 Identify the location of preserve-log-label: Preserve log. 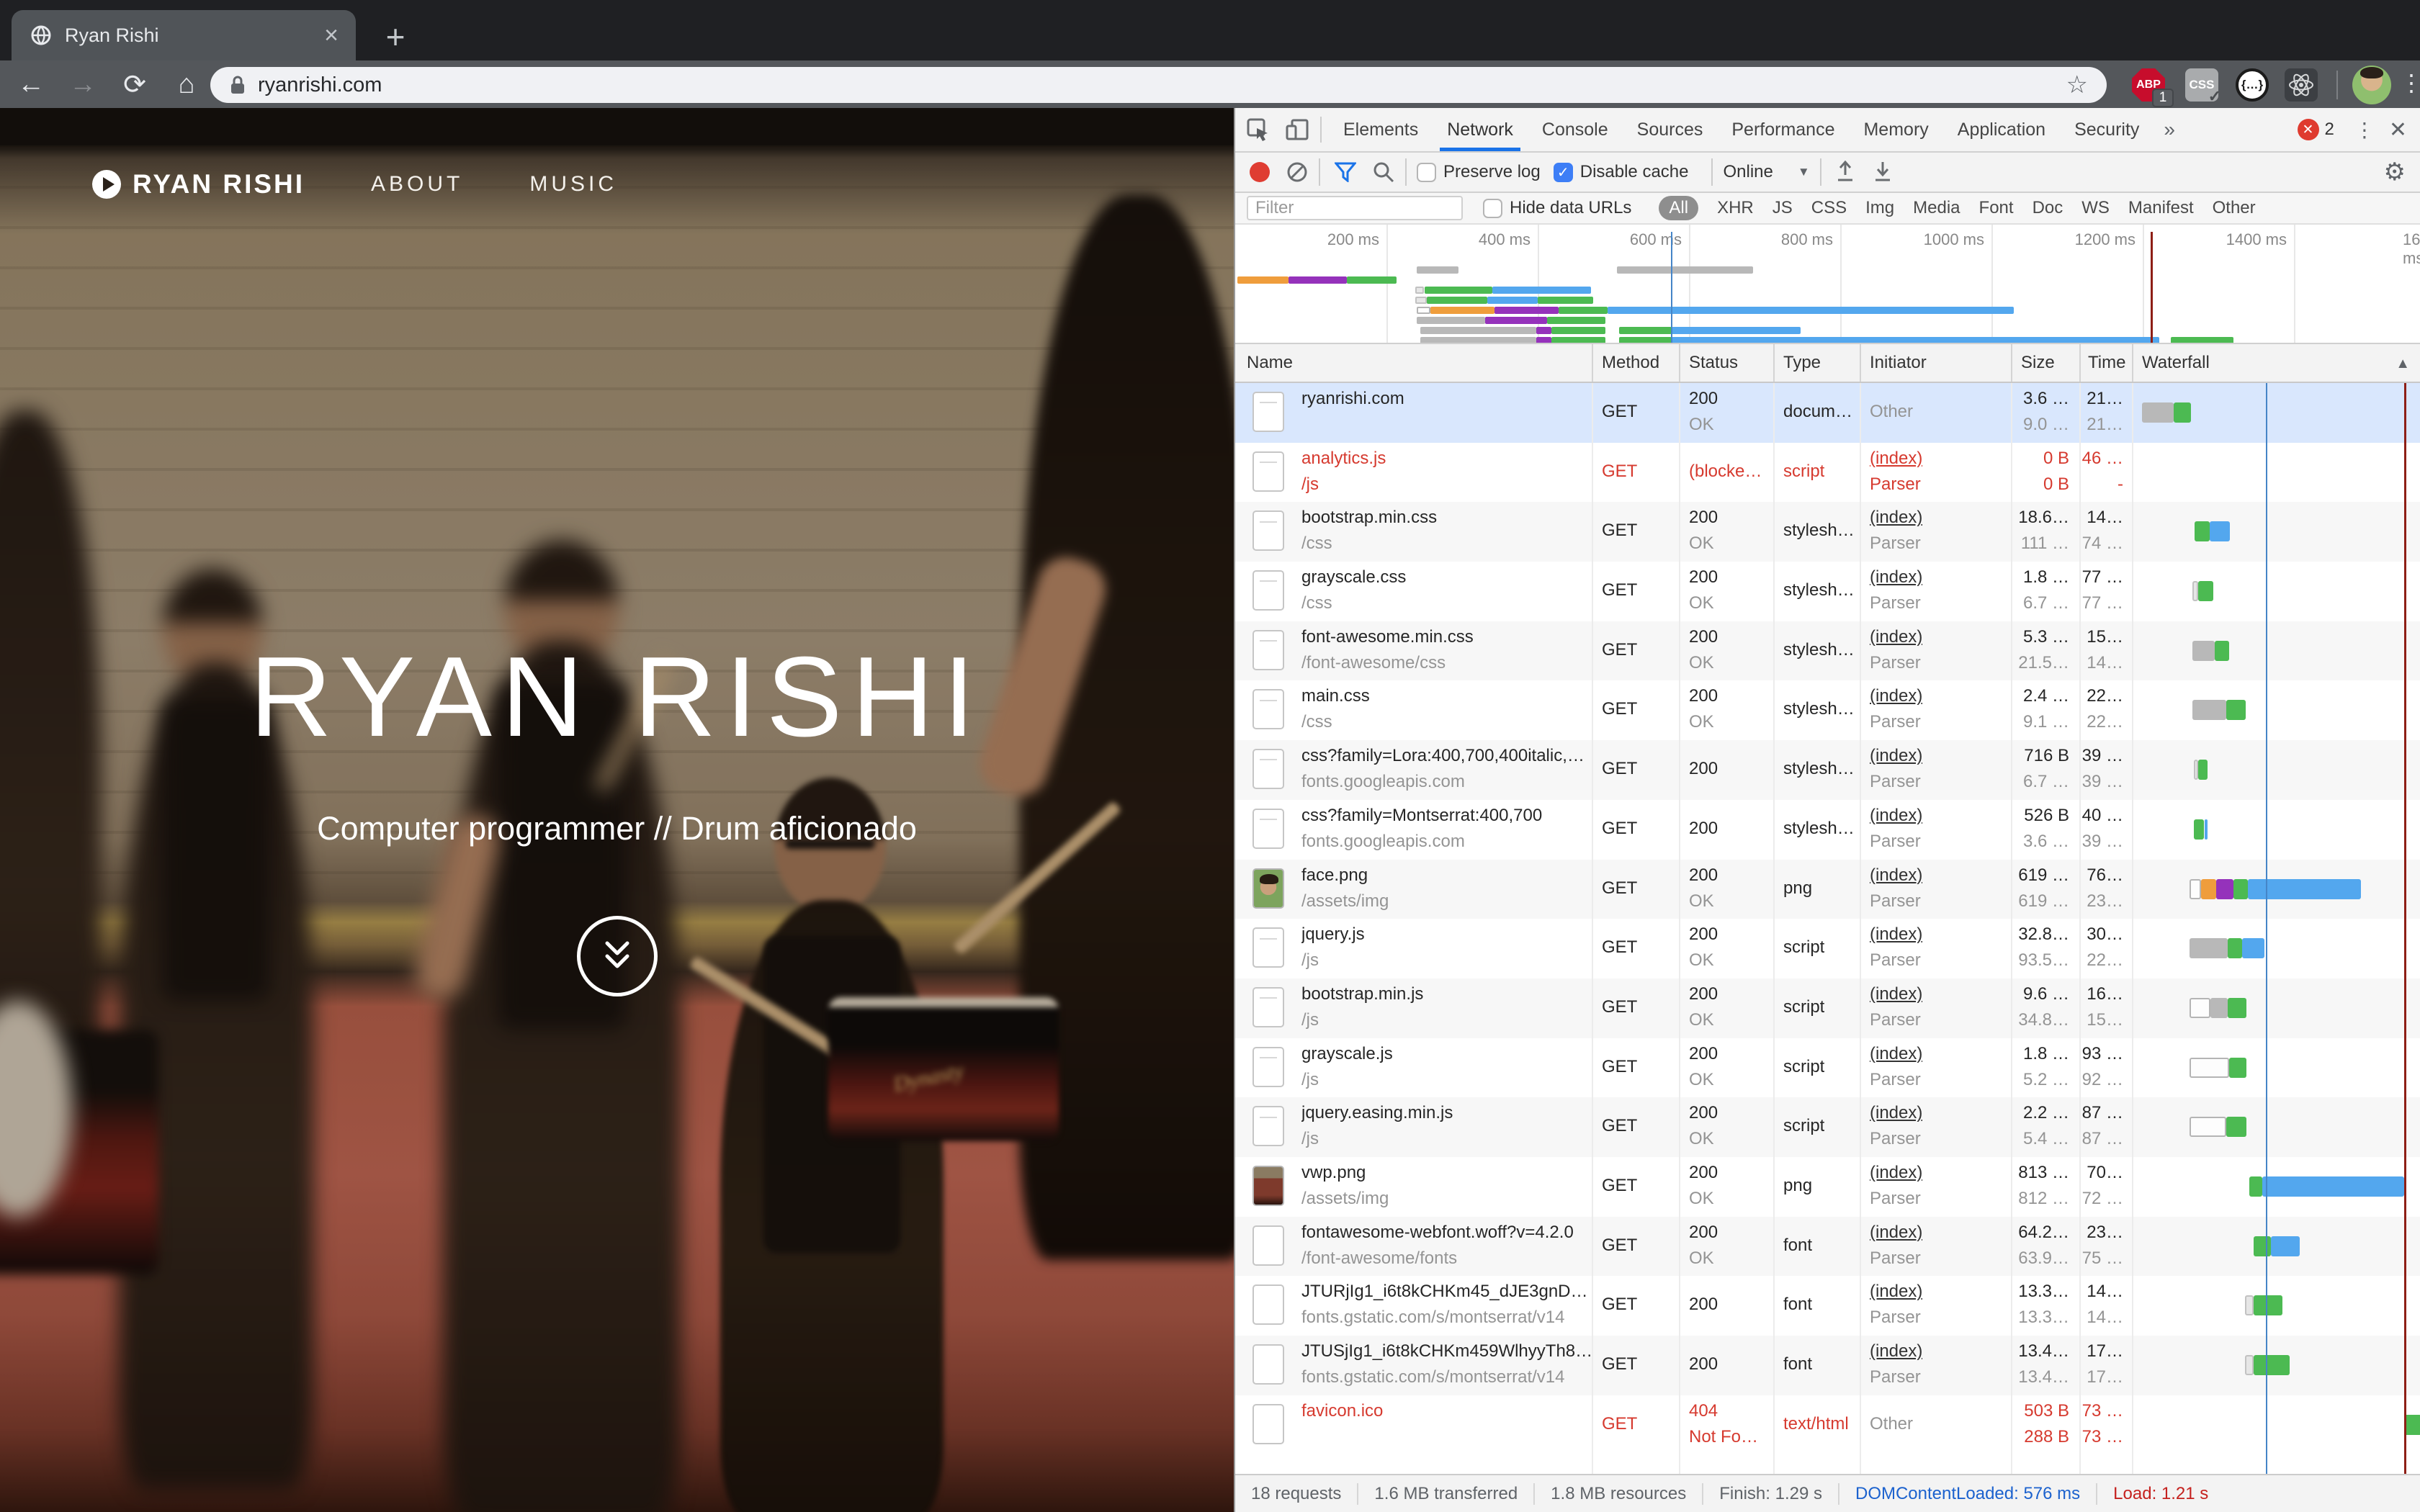
(1492, 172).